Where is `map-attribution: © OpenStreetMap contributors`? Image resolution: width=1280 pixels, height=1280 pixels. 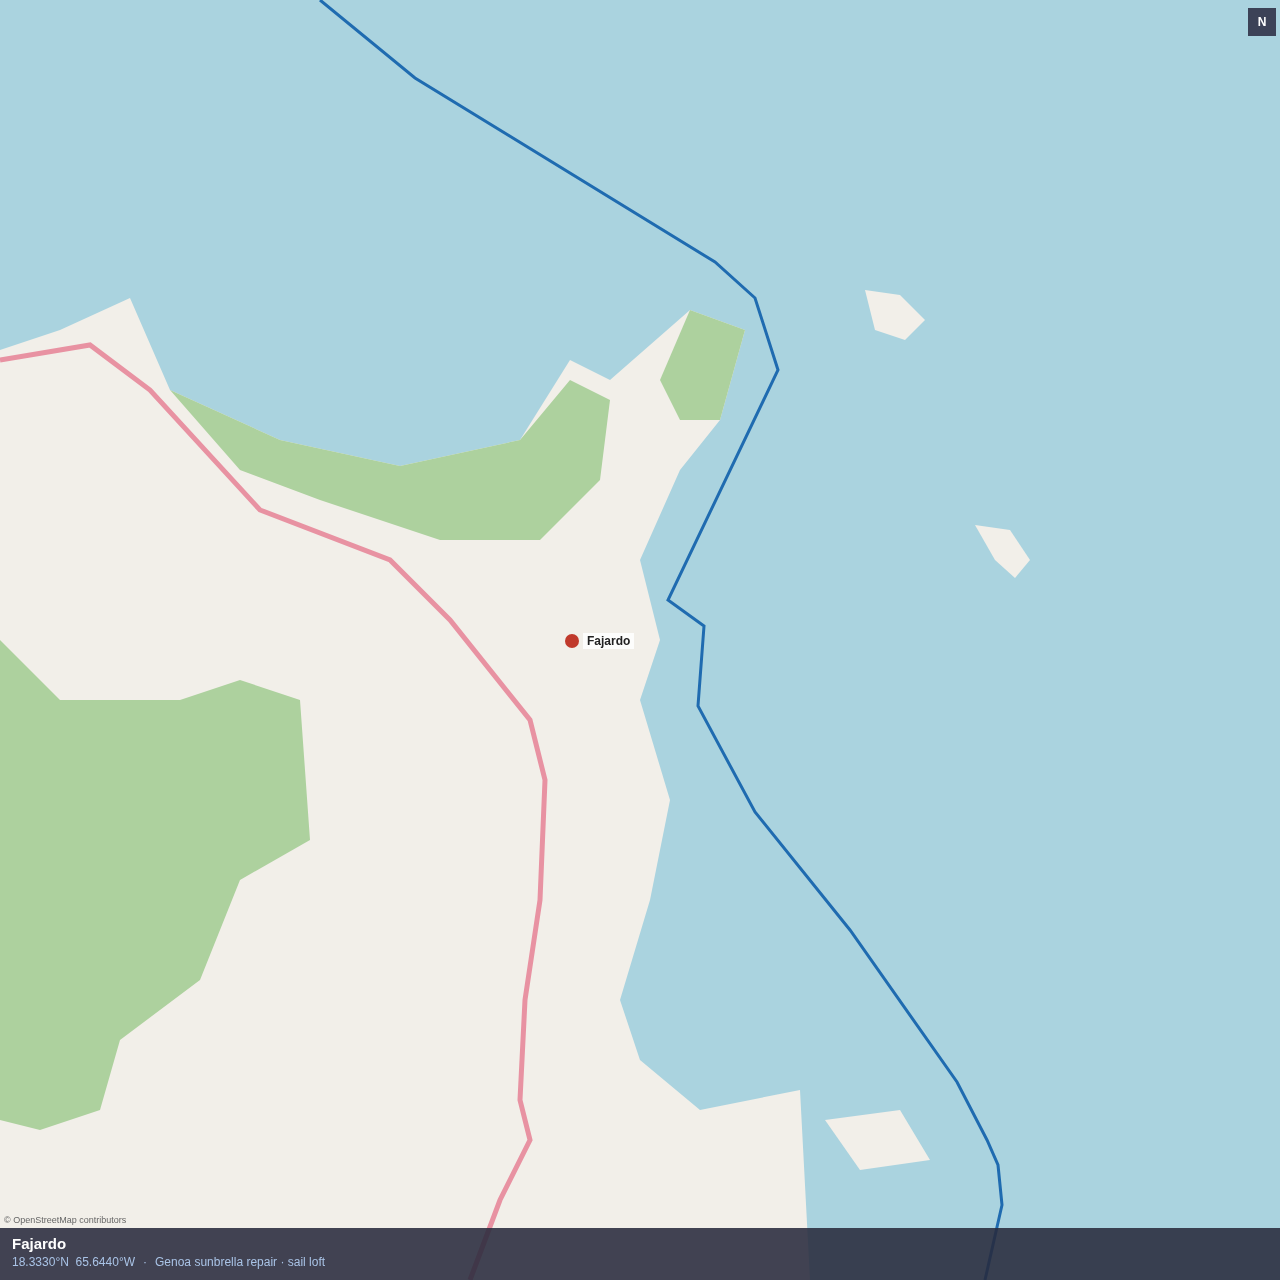
map-attribution: © OpenStreetMap contributors is located at coordinates (65, 1220).